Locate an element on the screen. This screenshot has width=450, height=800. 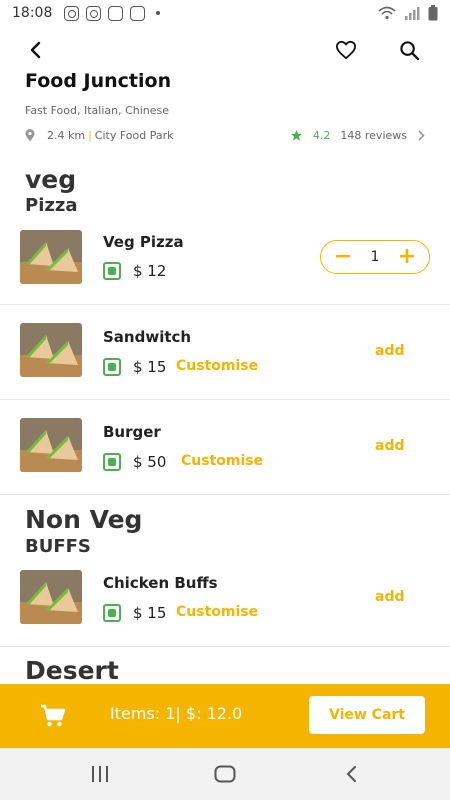
section-title-desert: Desert is located at coordinates (72, 670).